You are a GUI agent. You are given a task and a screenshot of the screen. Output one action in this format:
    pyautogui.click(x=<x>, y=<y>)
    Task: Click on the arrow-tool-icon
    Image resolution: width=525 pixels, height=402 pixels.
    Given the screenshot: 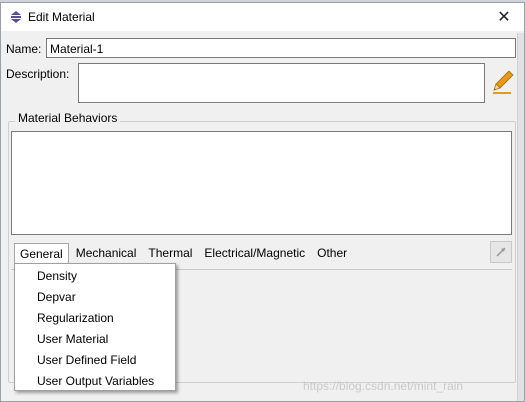 What is the action you would take?
    pyautogui.click(x=501, y=252)
    